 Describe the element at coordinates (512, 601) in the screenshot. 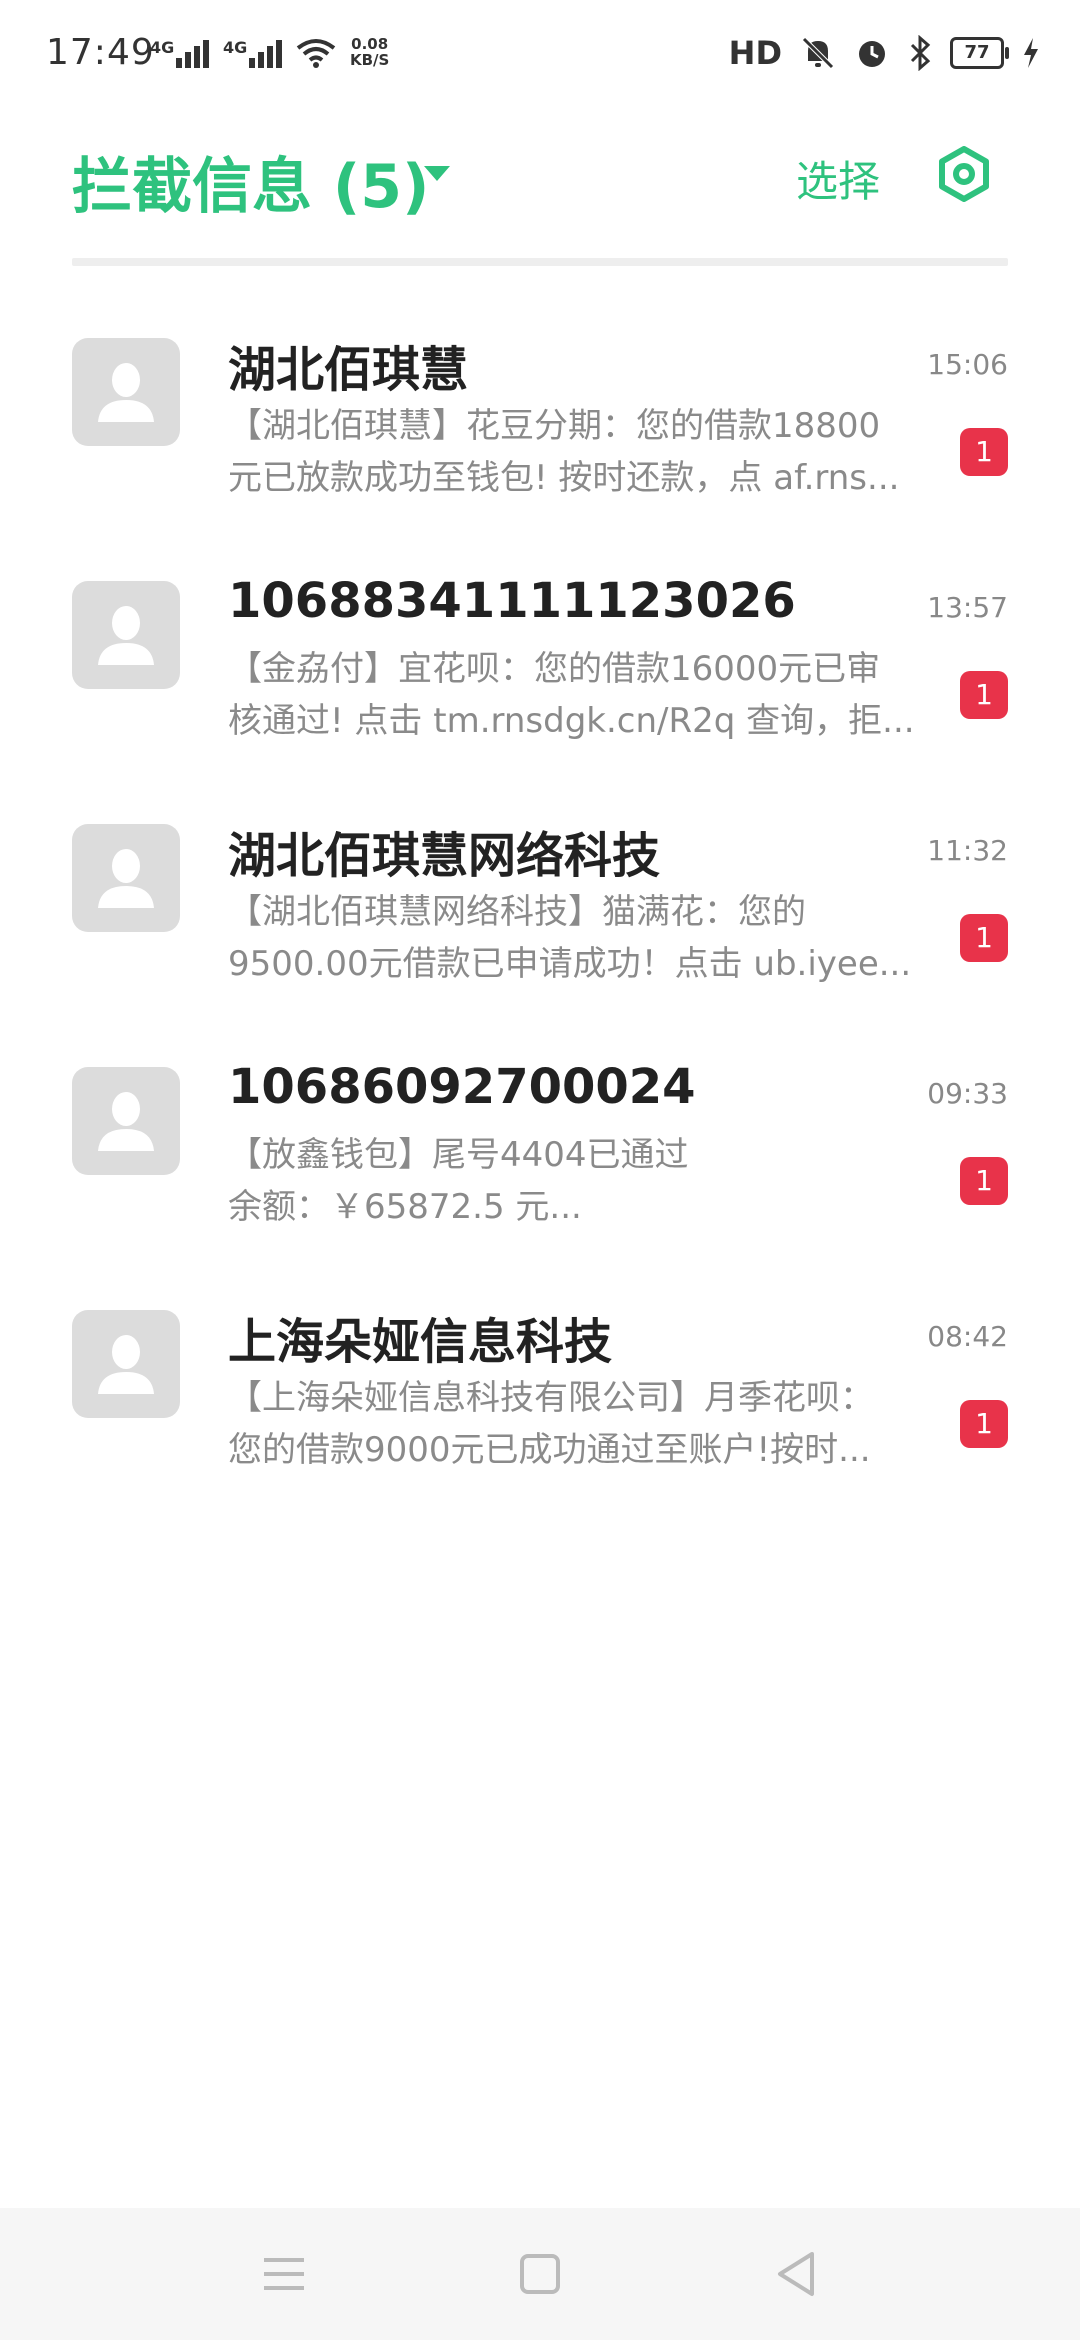

I see `message-sender: 10688341111123026` at that location.